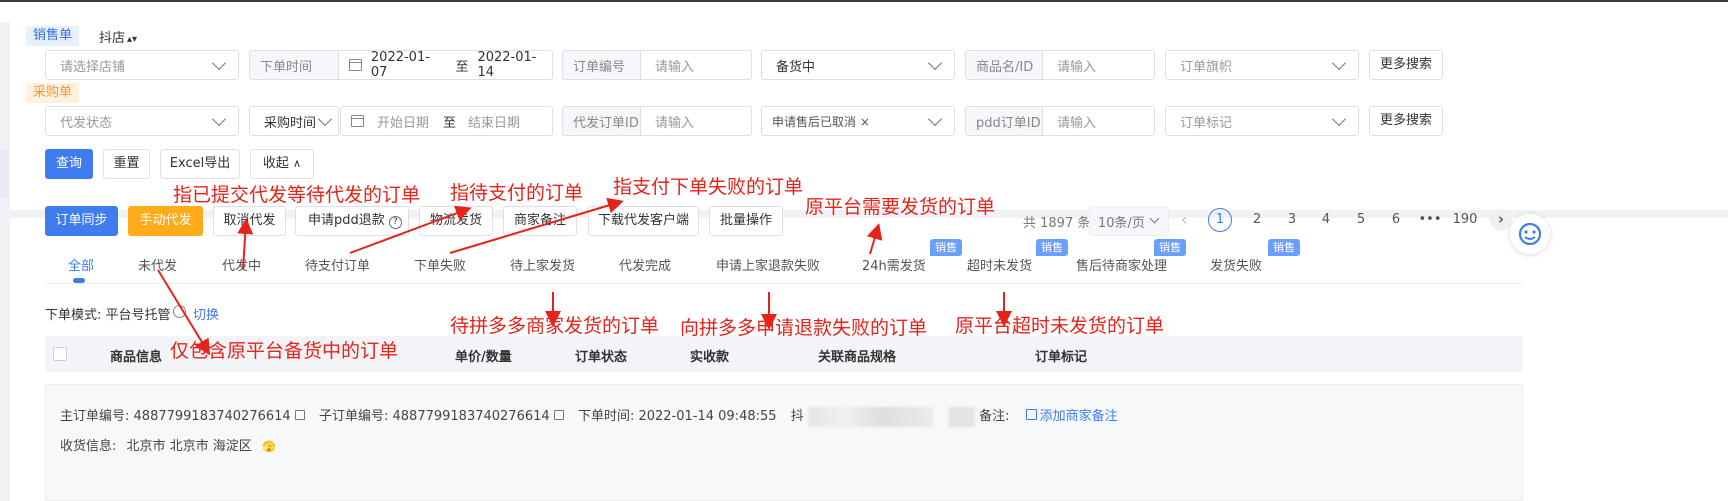  I want to click on sidebar-edge, so click(4, 174).